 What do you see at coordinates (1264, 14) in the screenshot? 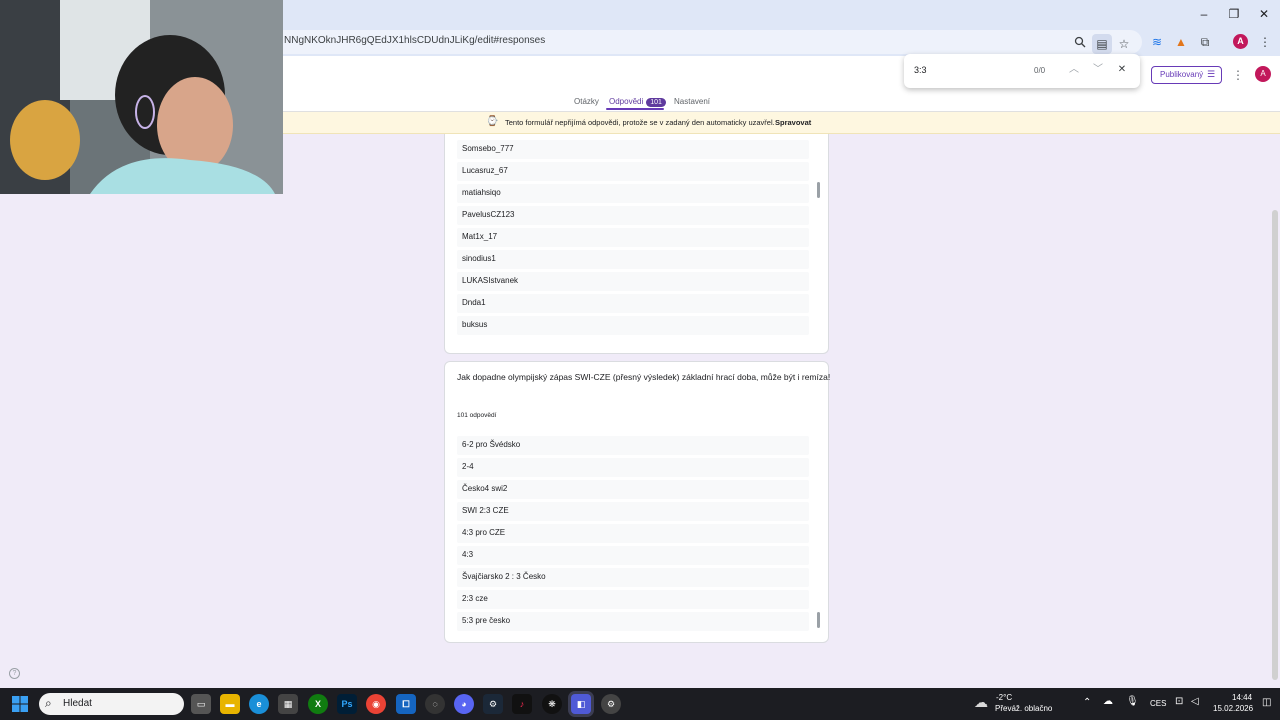
I see `close-window-button: ✕` at bounding box center [1264, 14].